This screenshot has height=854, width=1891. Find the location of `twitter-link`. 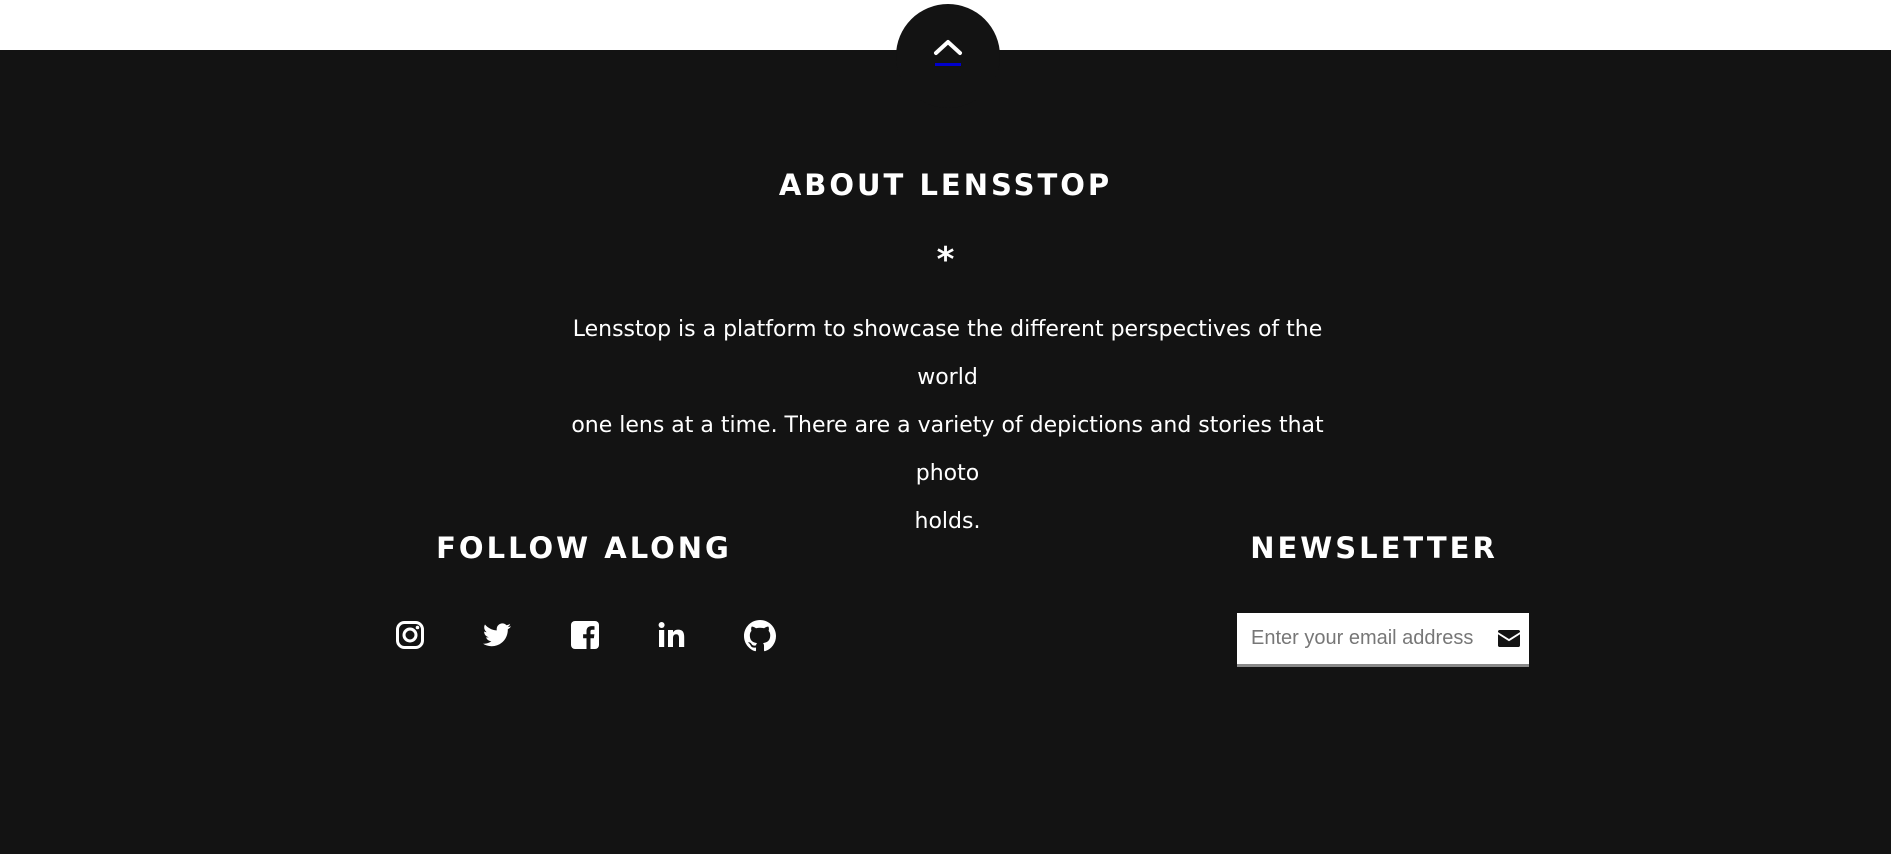

twitter-link is located at coordinates (496, 635).